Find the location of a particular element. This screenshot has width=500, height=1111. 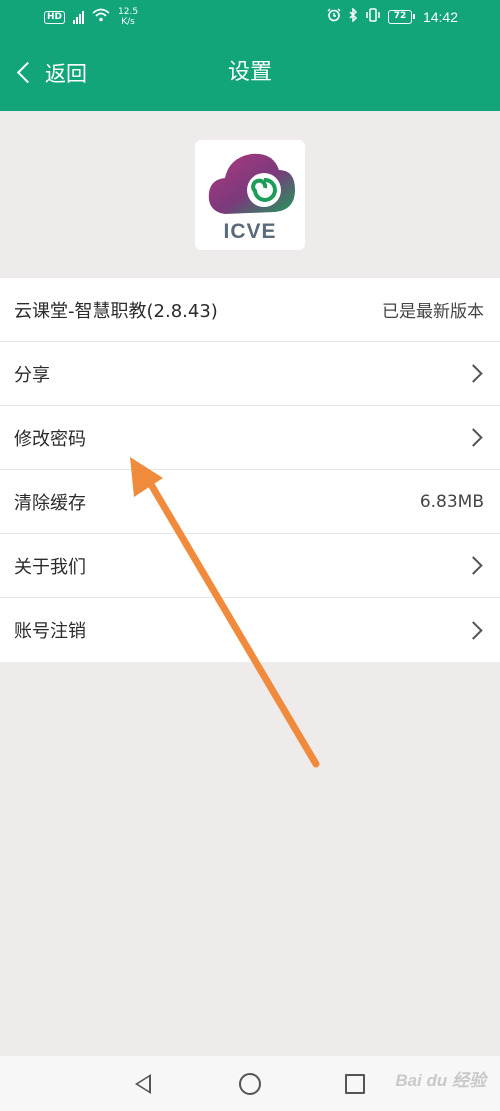

clear-cache-label: 清除缓存 is located at coordinates (50, 503).